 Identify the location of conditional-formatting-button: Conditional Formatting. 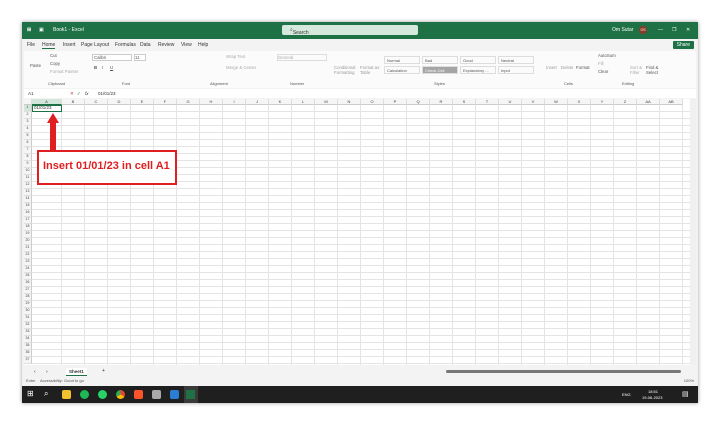
(345, 70).